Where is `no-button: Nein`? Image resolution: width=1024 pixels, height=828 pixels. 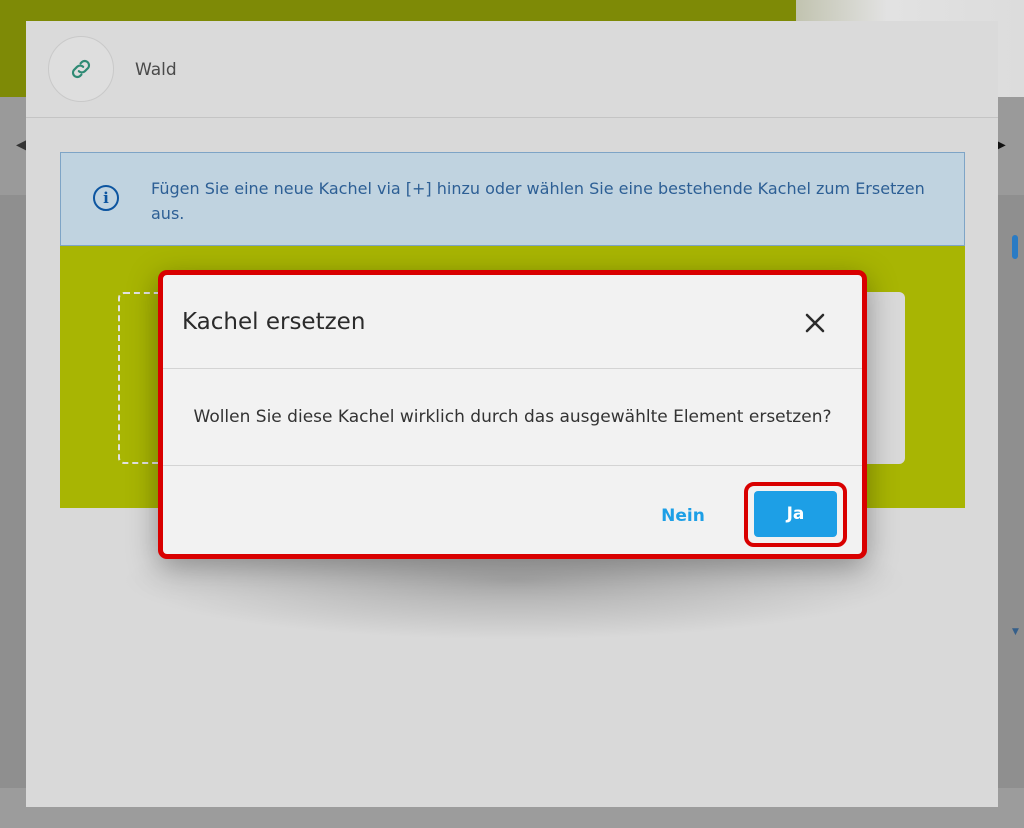
no-button: Nein is located at coordinates (683, 516).